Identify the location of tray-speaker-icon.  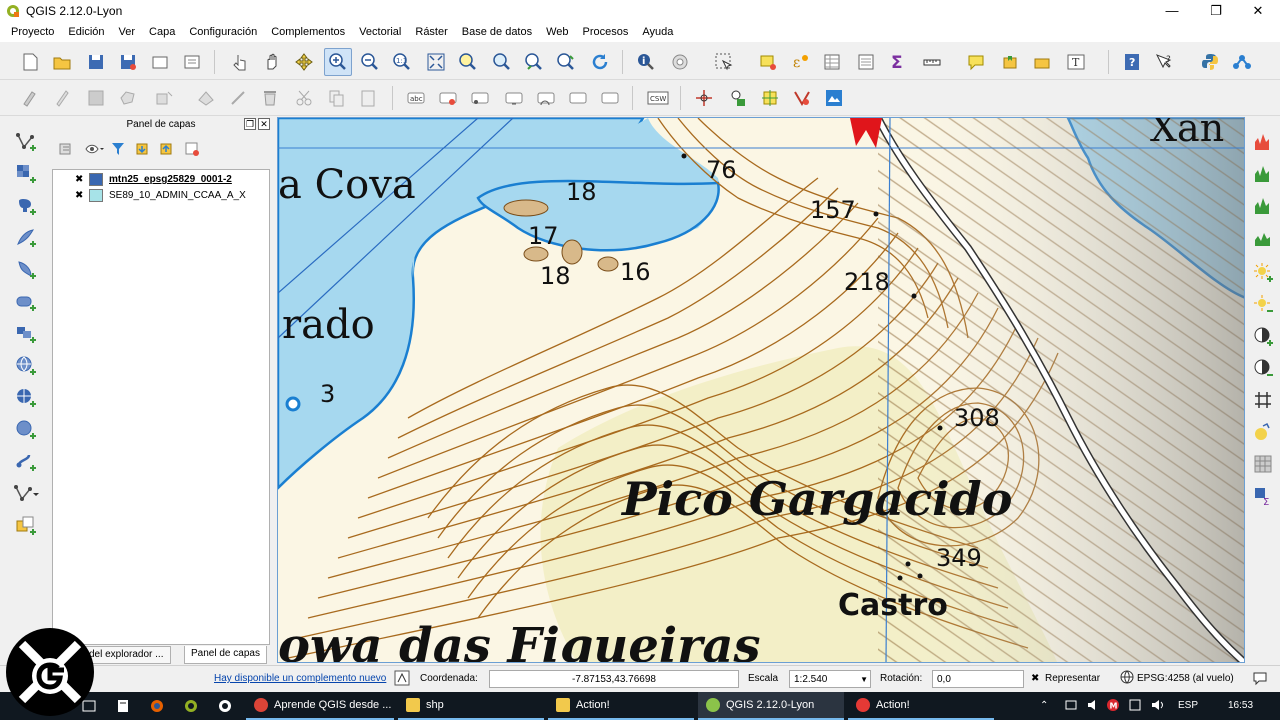
(1157, 706).